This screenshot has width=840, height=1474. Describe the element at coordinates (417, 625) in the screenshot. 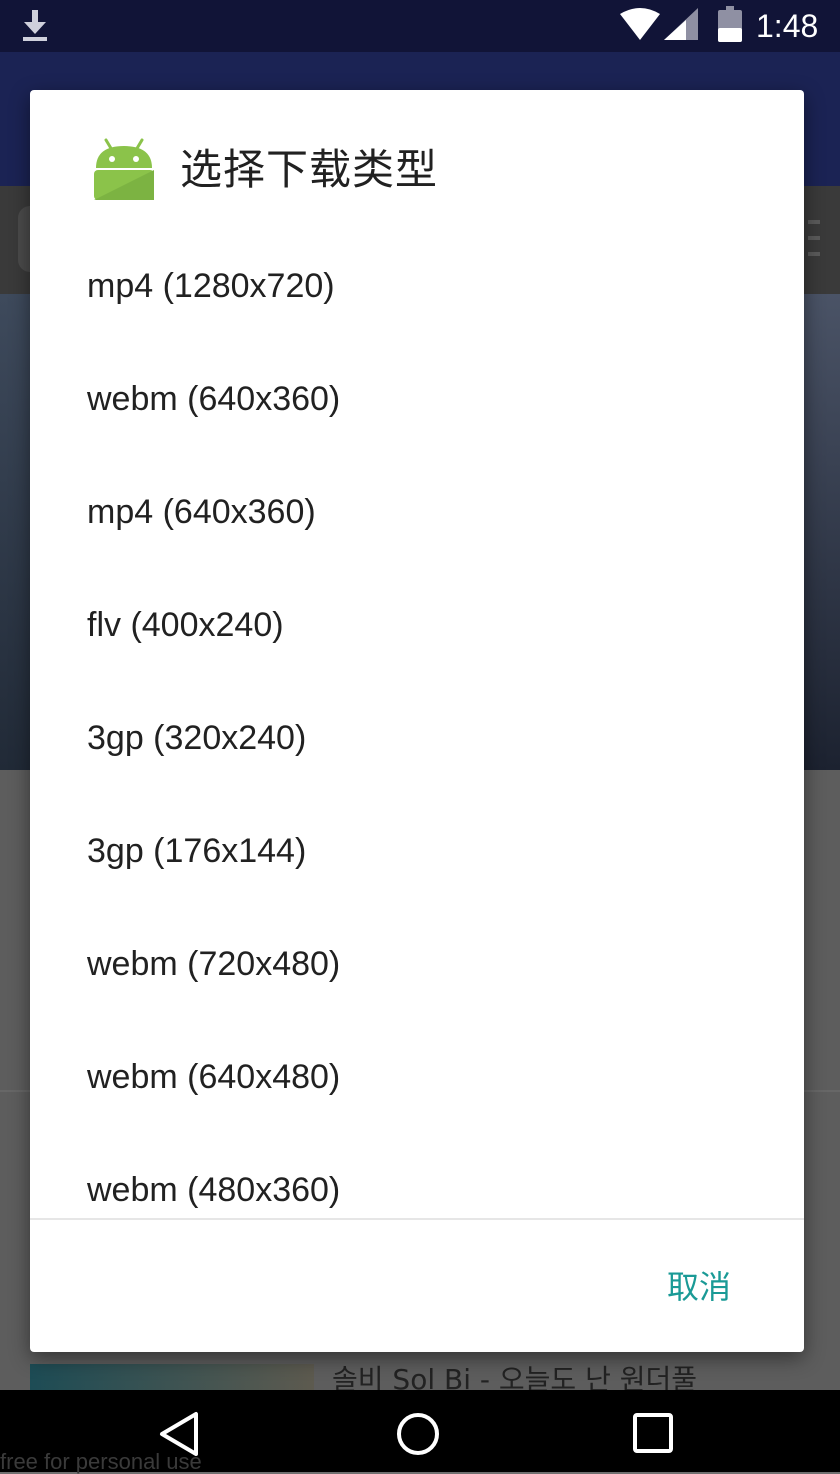

I see `option-flv-400x240: flv (400x240)` at that location.